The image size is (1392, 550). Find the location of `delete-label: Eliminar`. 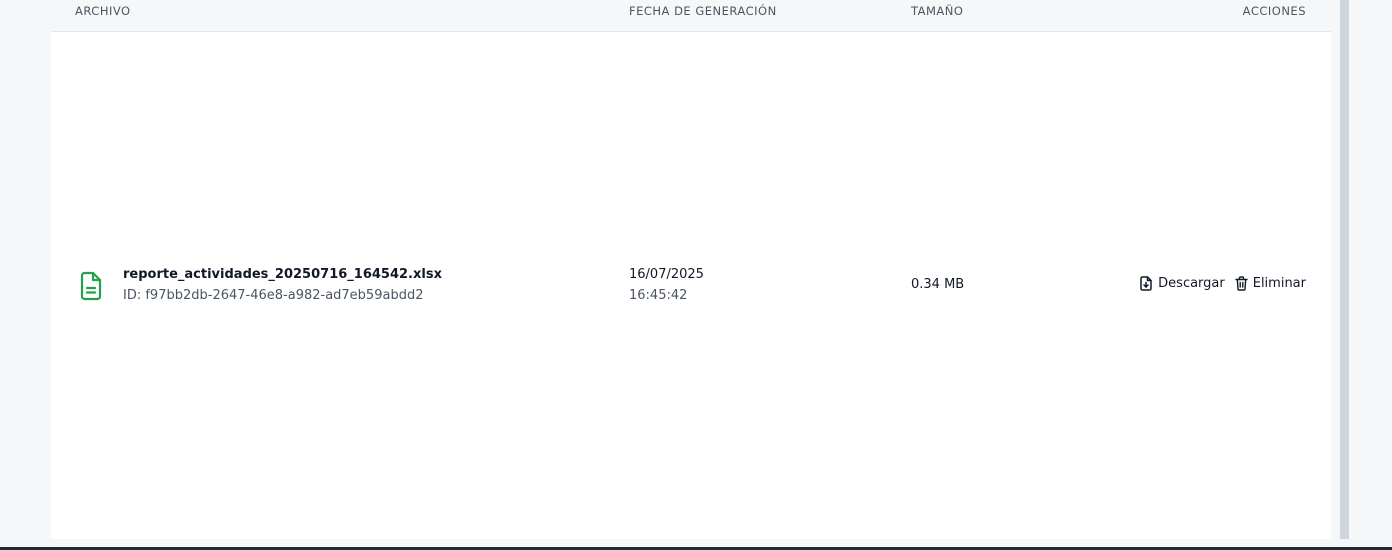

delete-label: Eliminar is located at coordinates (1279, 283).